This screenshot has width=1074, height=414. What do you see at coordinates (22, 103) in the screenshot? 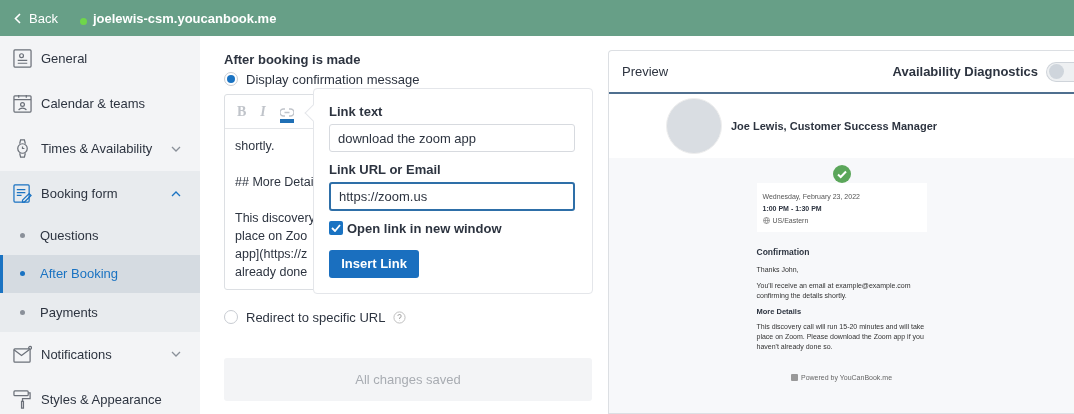
I see `calendar-person-icon` at bounding box center [22, 103].